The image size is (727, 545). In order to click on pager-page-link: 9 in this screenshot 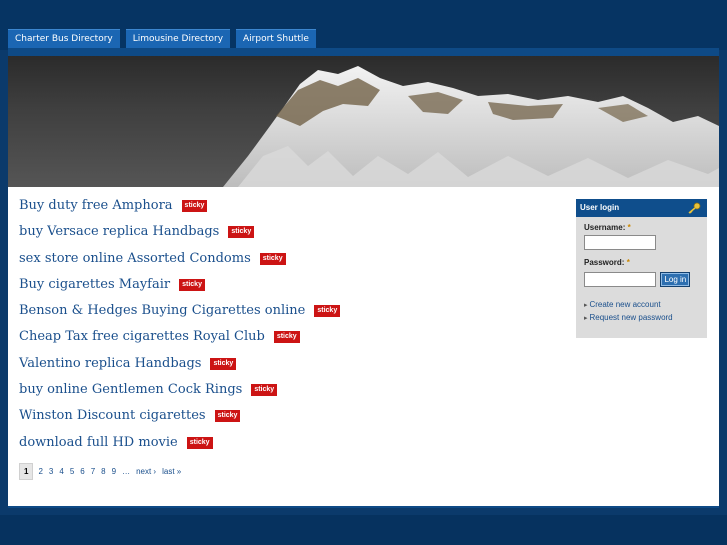, I will do `click(114, 471)`.